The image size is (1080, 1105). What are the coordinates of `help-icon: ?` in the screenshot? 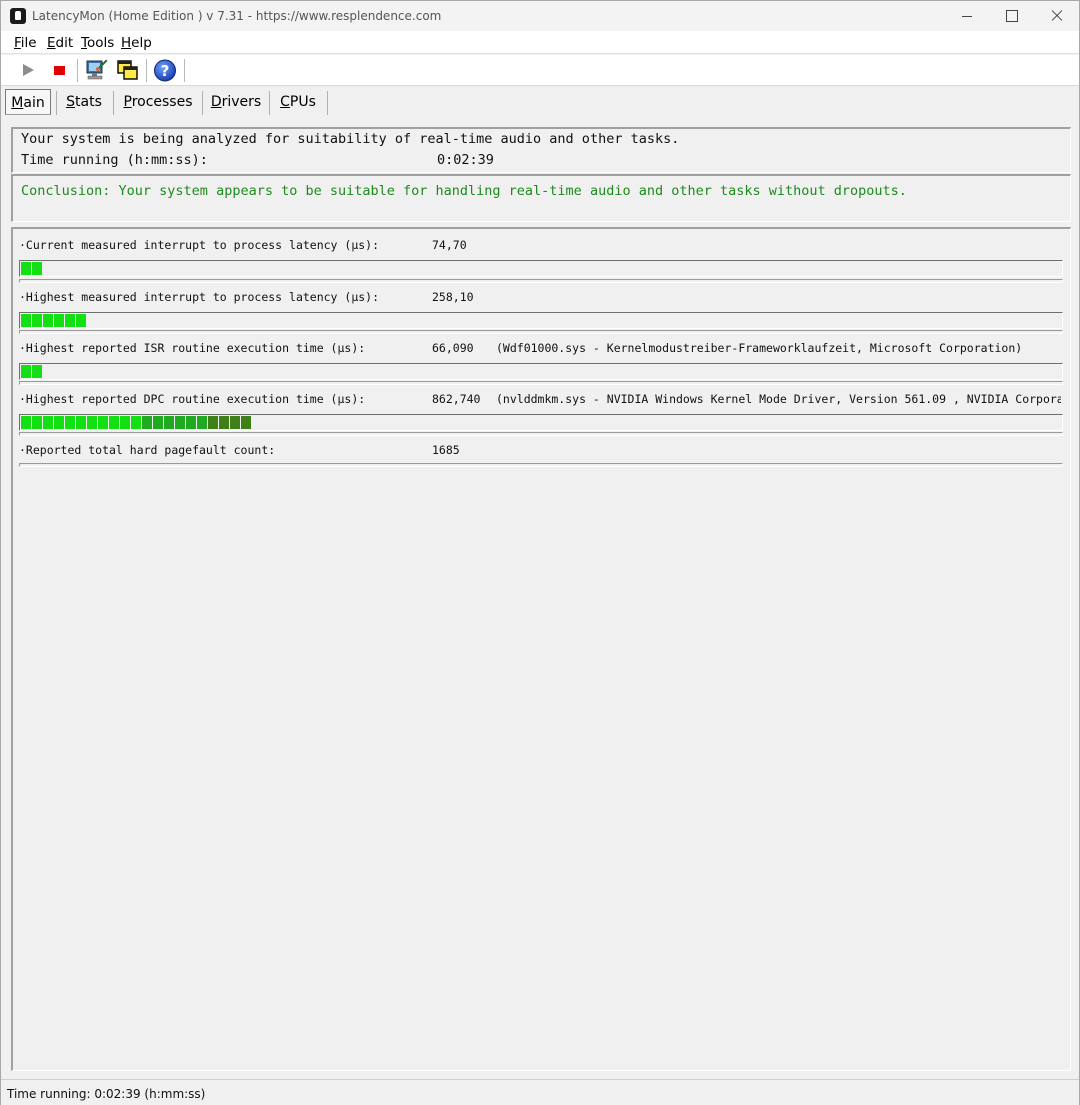 It's located at (165, 70).